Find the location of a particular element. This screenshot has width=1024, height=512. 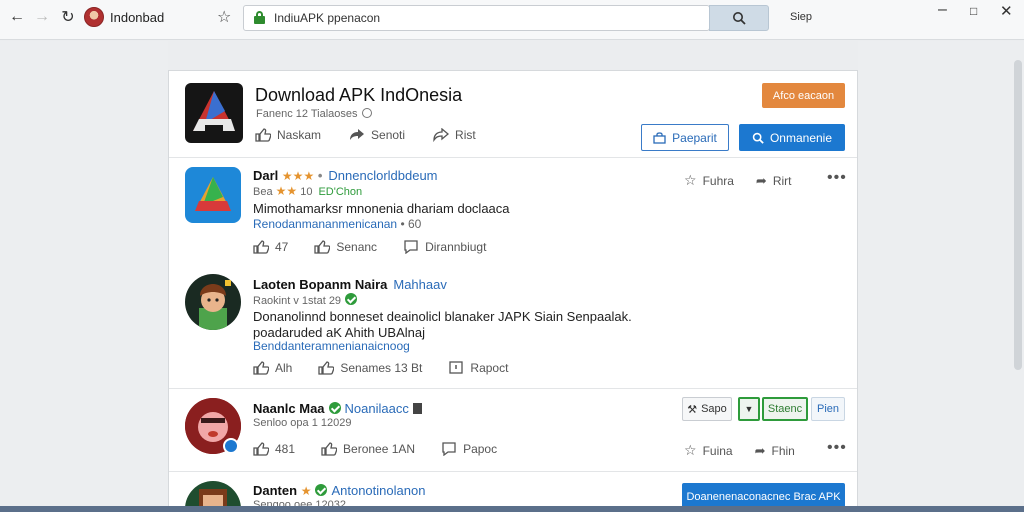

dropdown-button: ▼ is located at coordinates (749, 409).